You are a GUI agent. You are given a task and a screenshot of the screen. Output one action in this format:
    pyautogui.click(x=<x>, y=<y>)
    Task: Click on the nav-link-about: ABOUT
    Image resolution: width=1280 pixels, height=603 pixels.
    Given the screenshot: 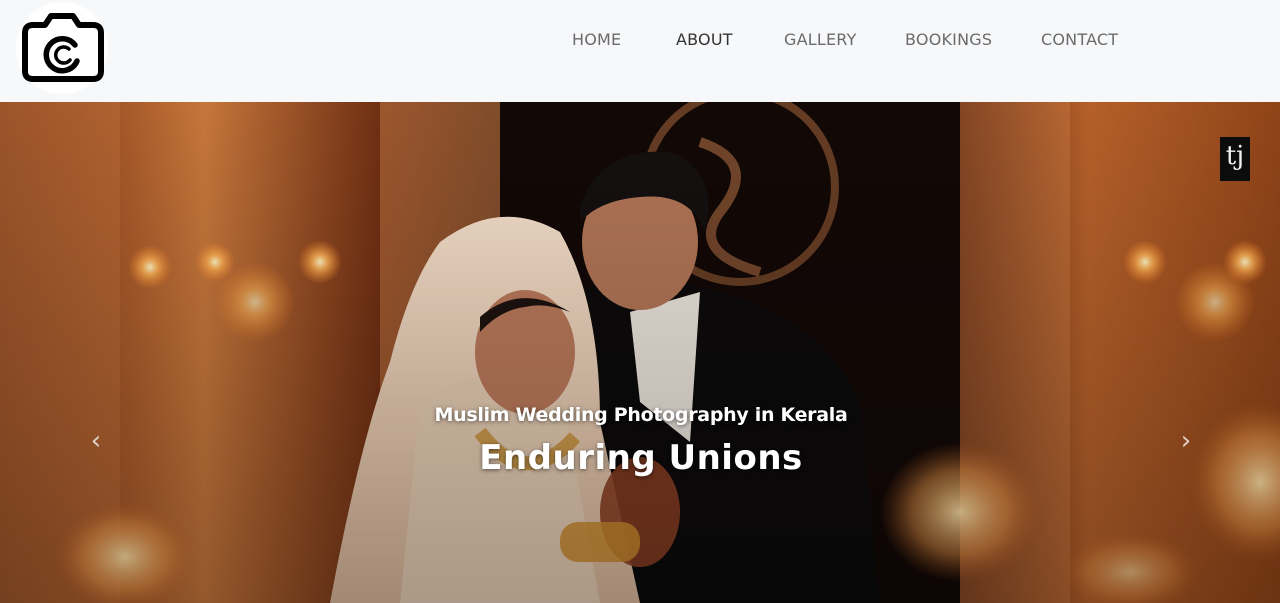 What is the action you would take?
    pyautogui.click(x=704, y=40)
    